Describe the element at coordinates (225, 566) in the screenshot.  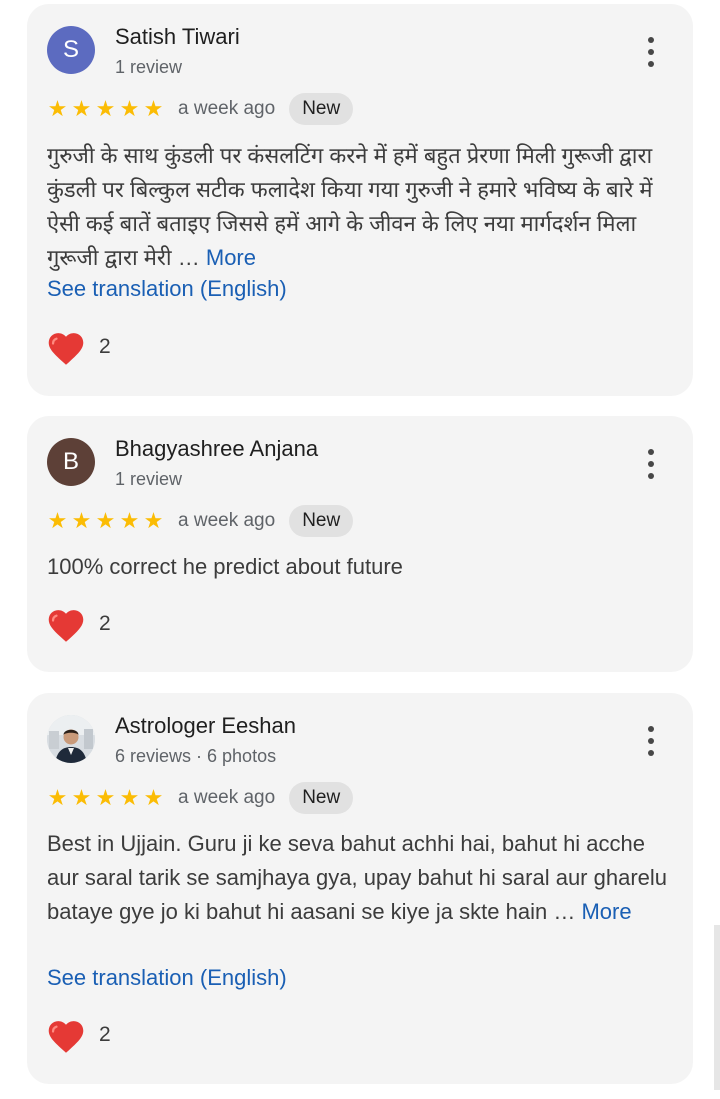
I see `review-text: 100% correct he predict about future` at that location.